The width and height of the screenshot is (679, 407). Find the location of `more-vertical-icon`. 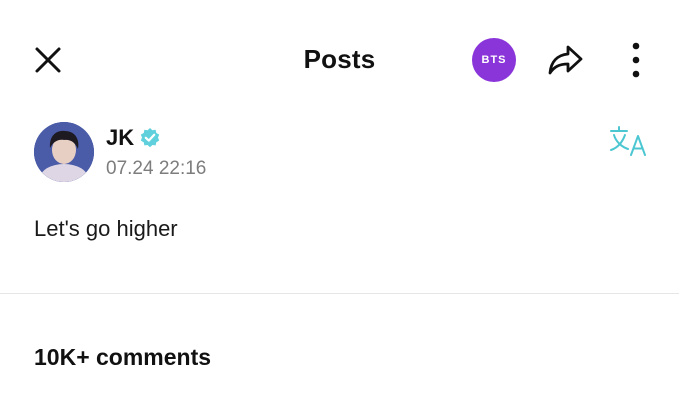

more-vertical-icon is located at coordinates (636, 60).